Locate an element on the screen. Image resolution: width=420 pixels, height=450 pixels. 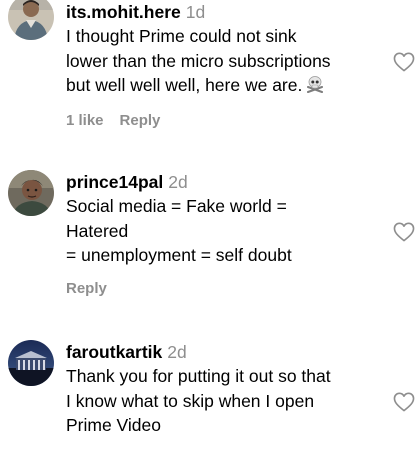
username: faroutkartik is located at coordinates (114, 352).